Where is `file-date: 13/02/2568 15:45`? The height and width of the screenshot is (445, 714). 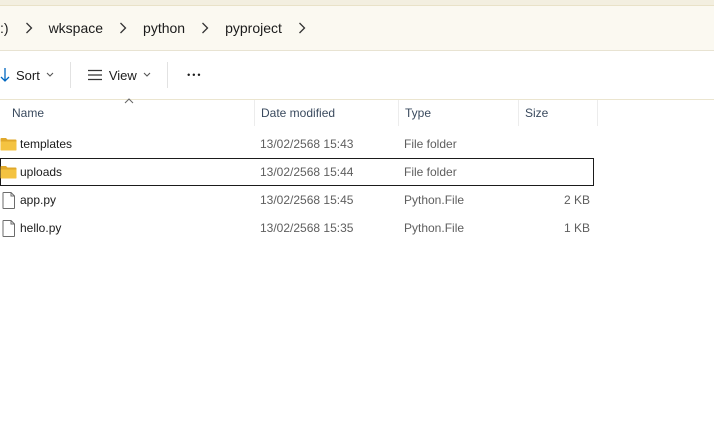
file-date: 13/02/2568 15:45 is located at coordinates (307, 200).